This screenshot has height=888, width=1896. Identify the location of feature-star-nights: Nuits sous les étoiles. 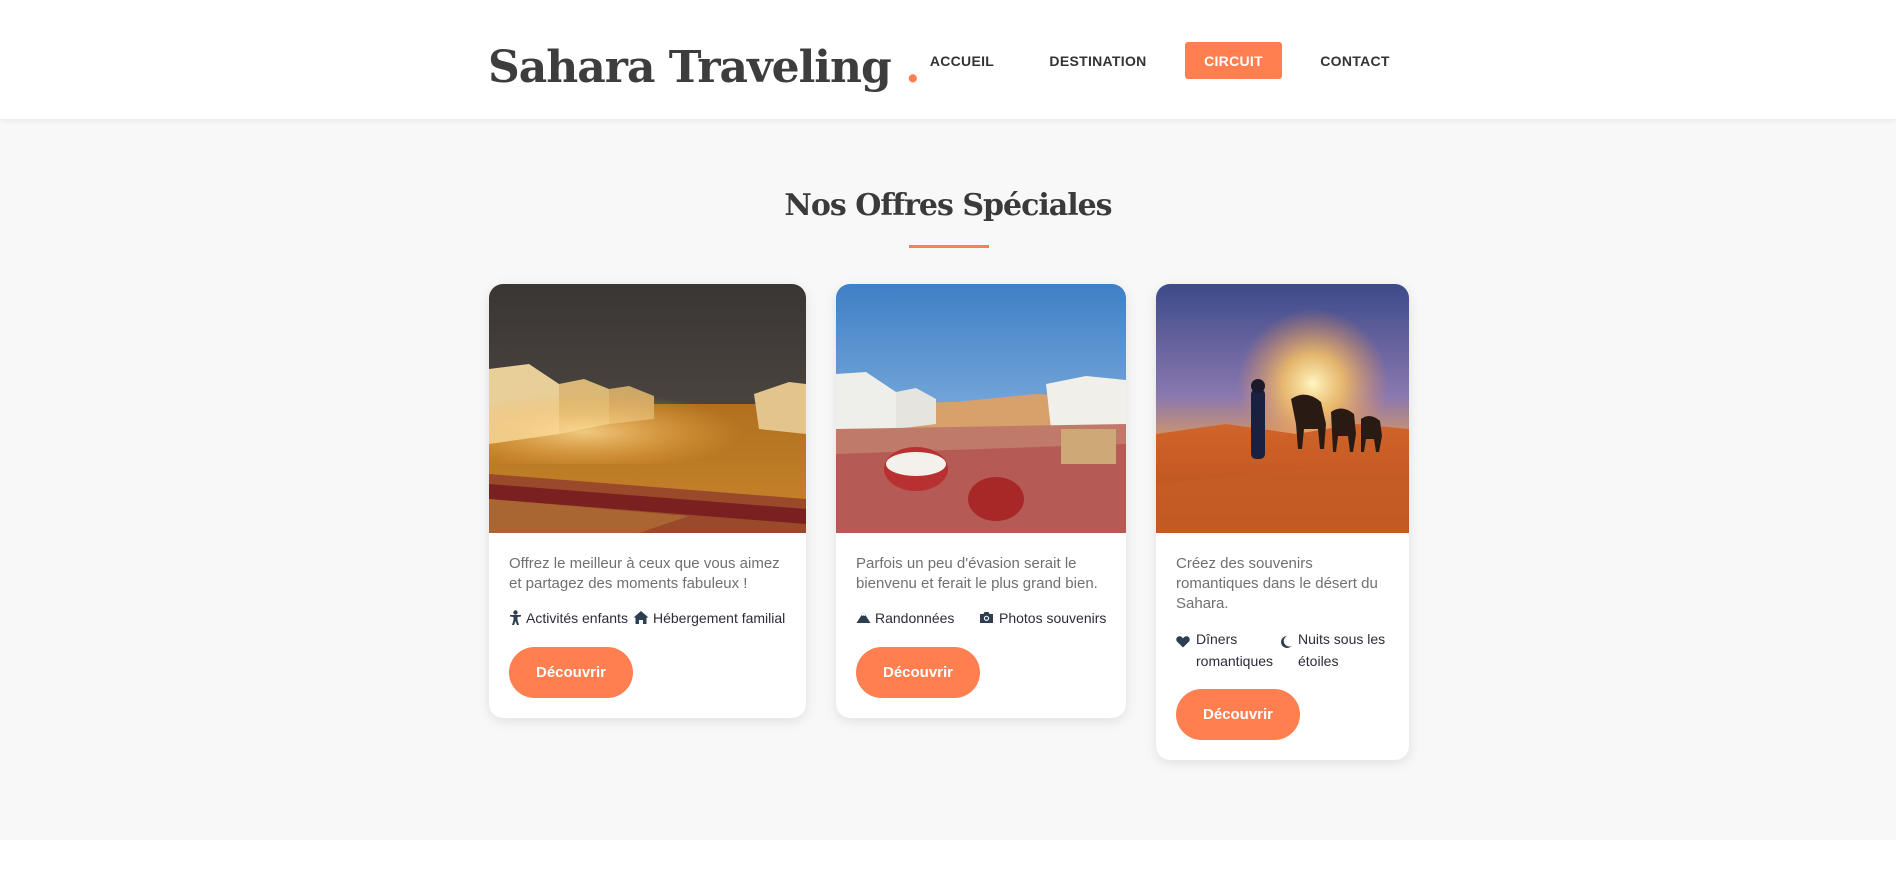
(1341, 650).